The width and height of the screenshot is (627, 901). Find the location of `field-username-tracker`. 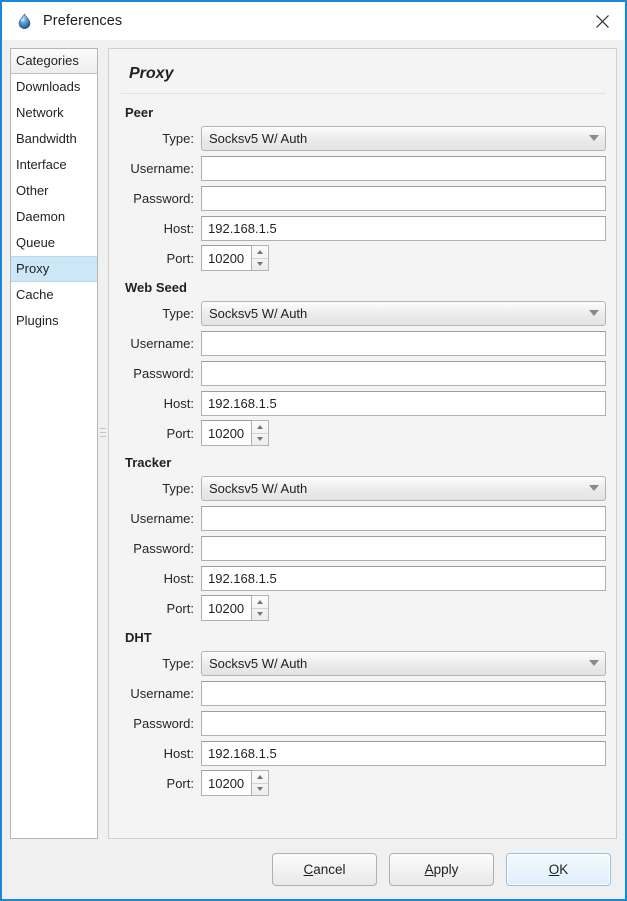

field-username-tracker is located at coordinates (403, 518).